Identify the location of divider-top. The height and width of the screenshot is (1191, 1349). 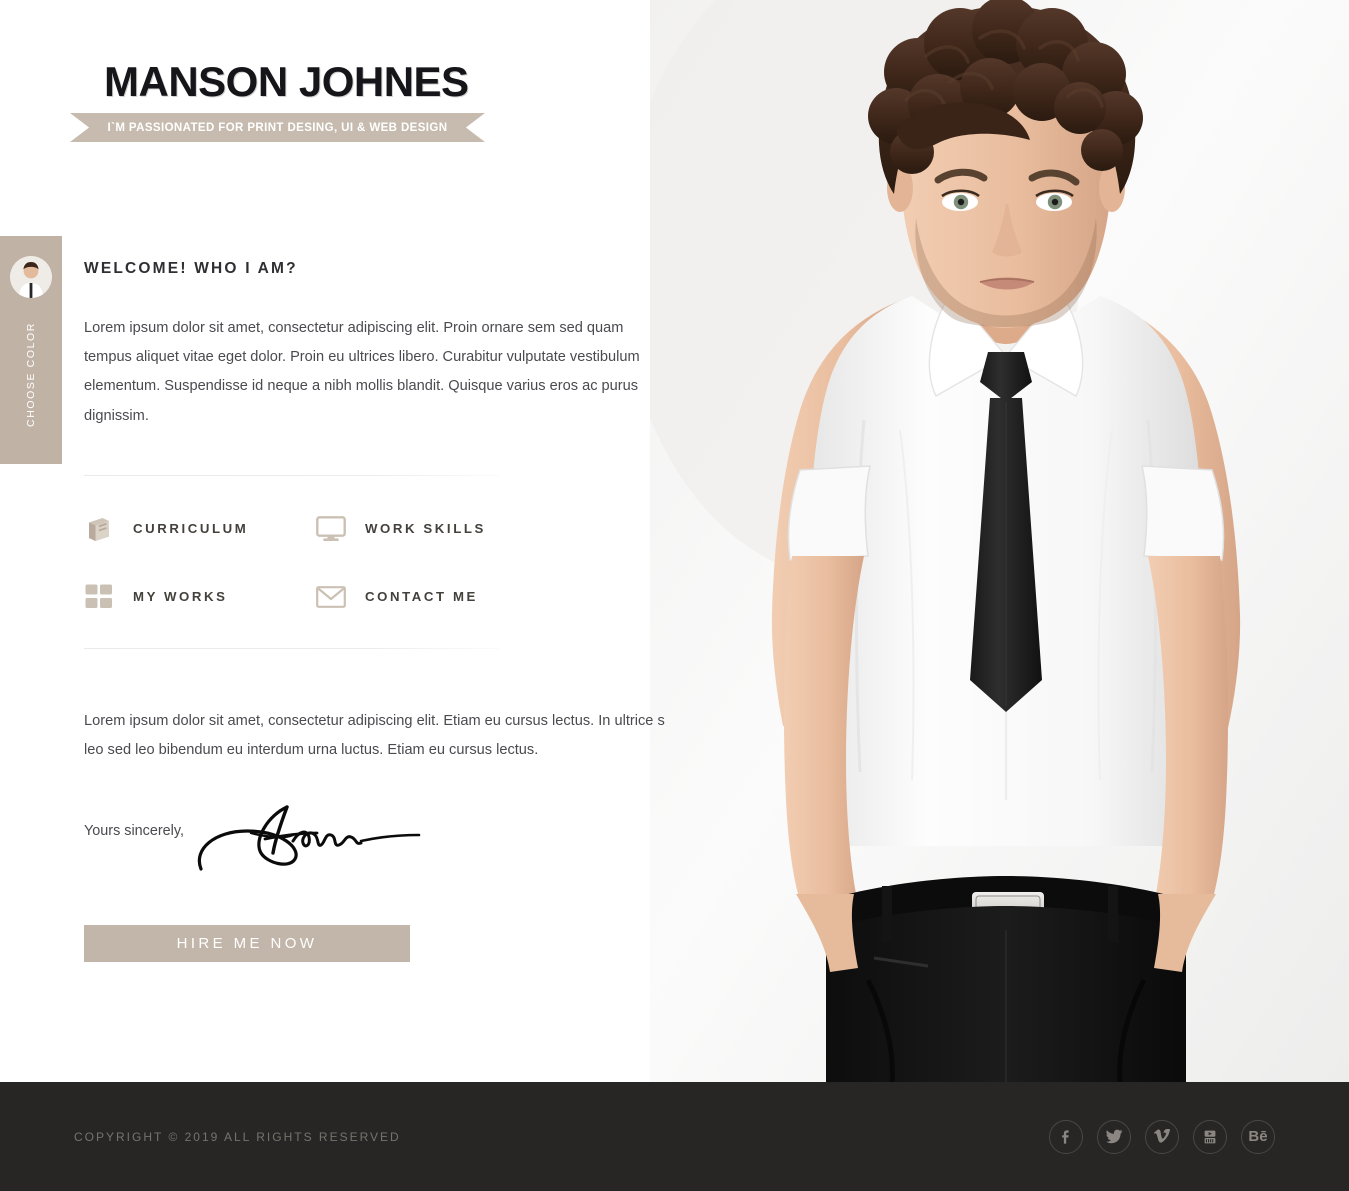
(291, 475).